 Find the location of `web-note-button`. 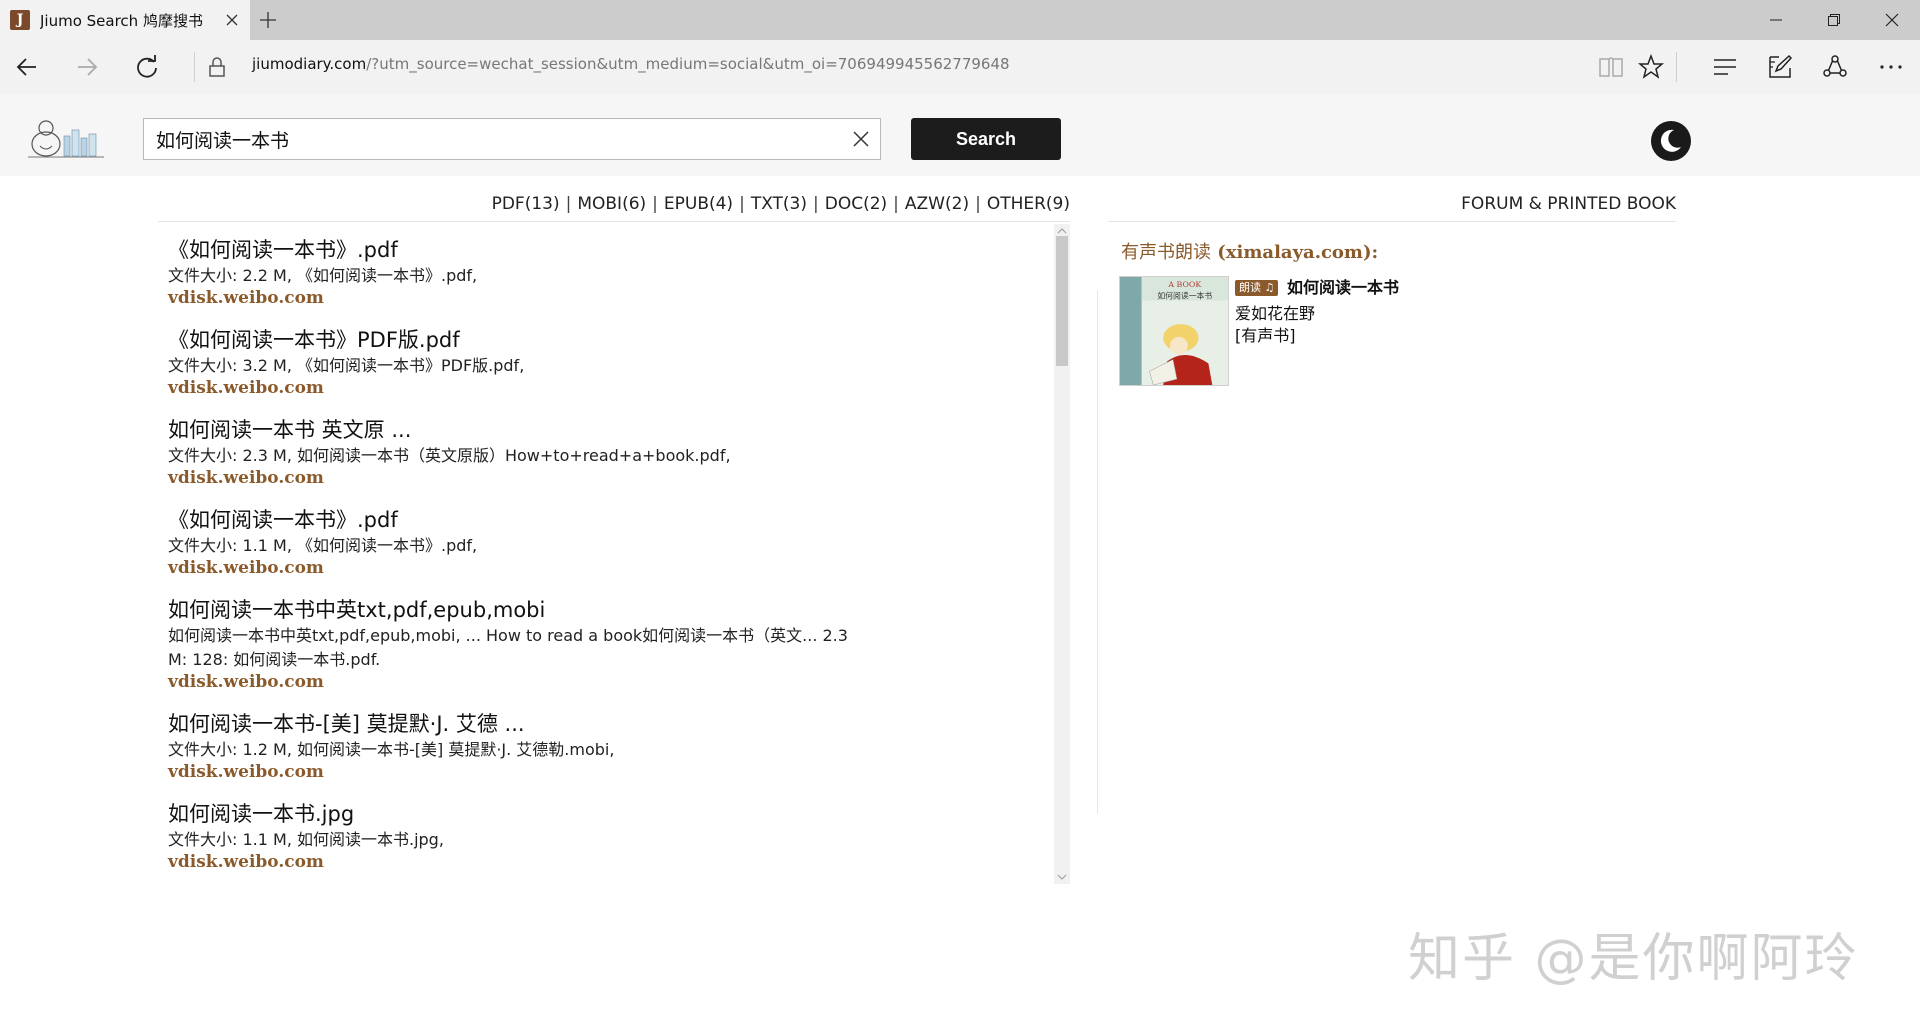

web-note-button is located at coordinates (1780, 67).